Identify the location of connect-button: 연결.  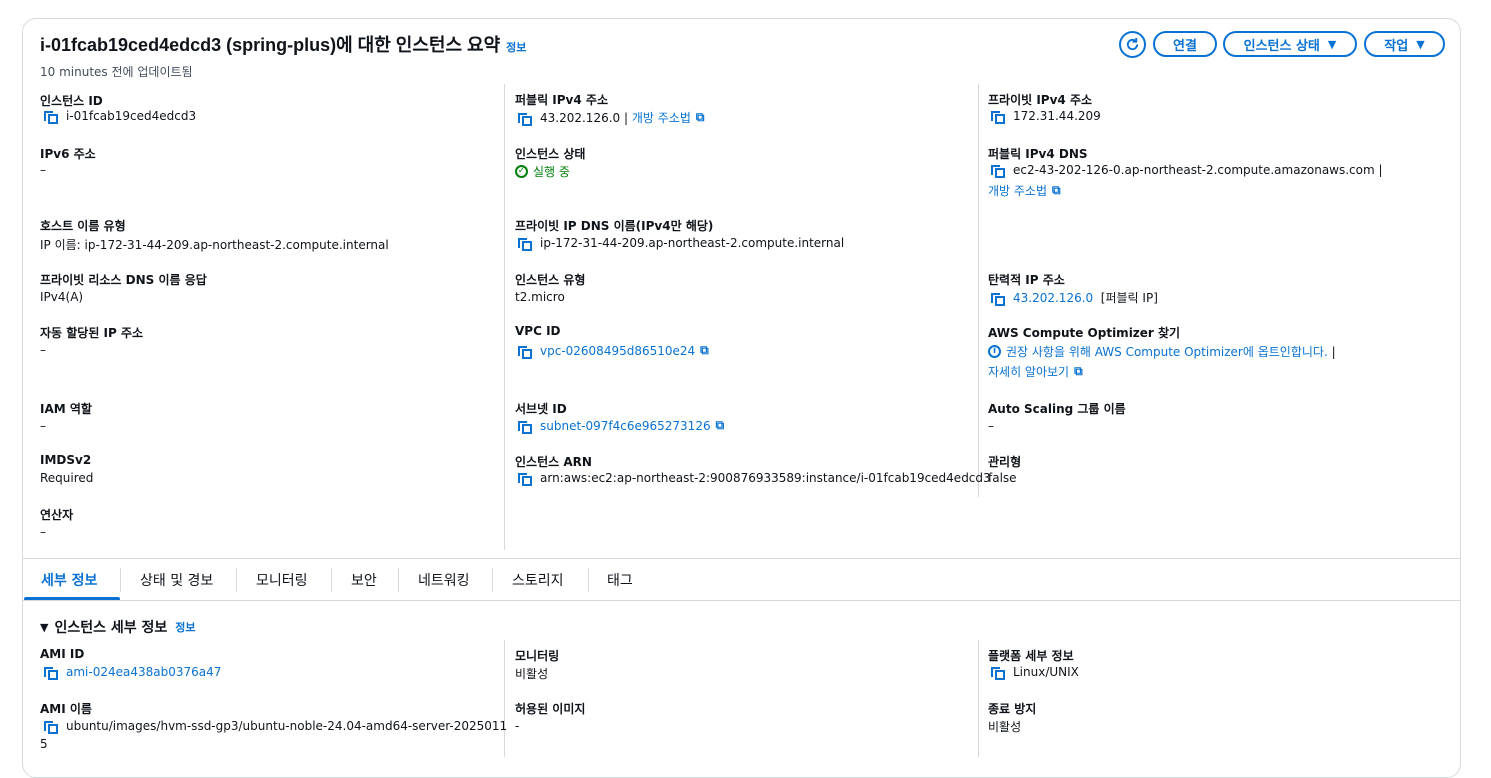
(1185, 44).